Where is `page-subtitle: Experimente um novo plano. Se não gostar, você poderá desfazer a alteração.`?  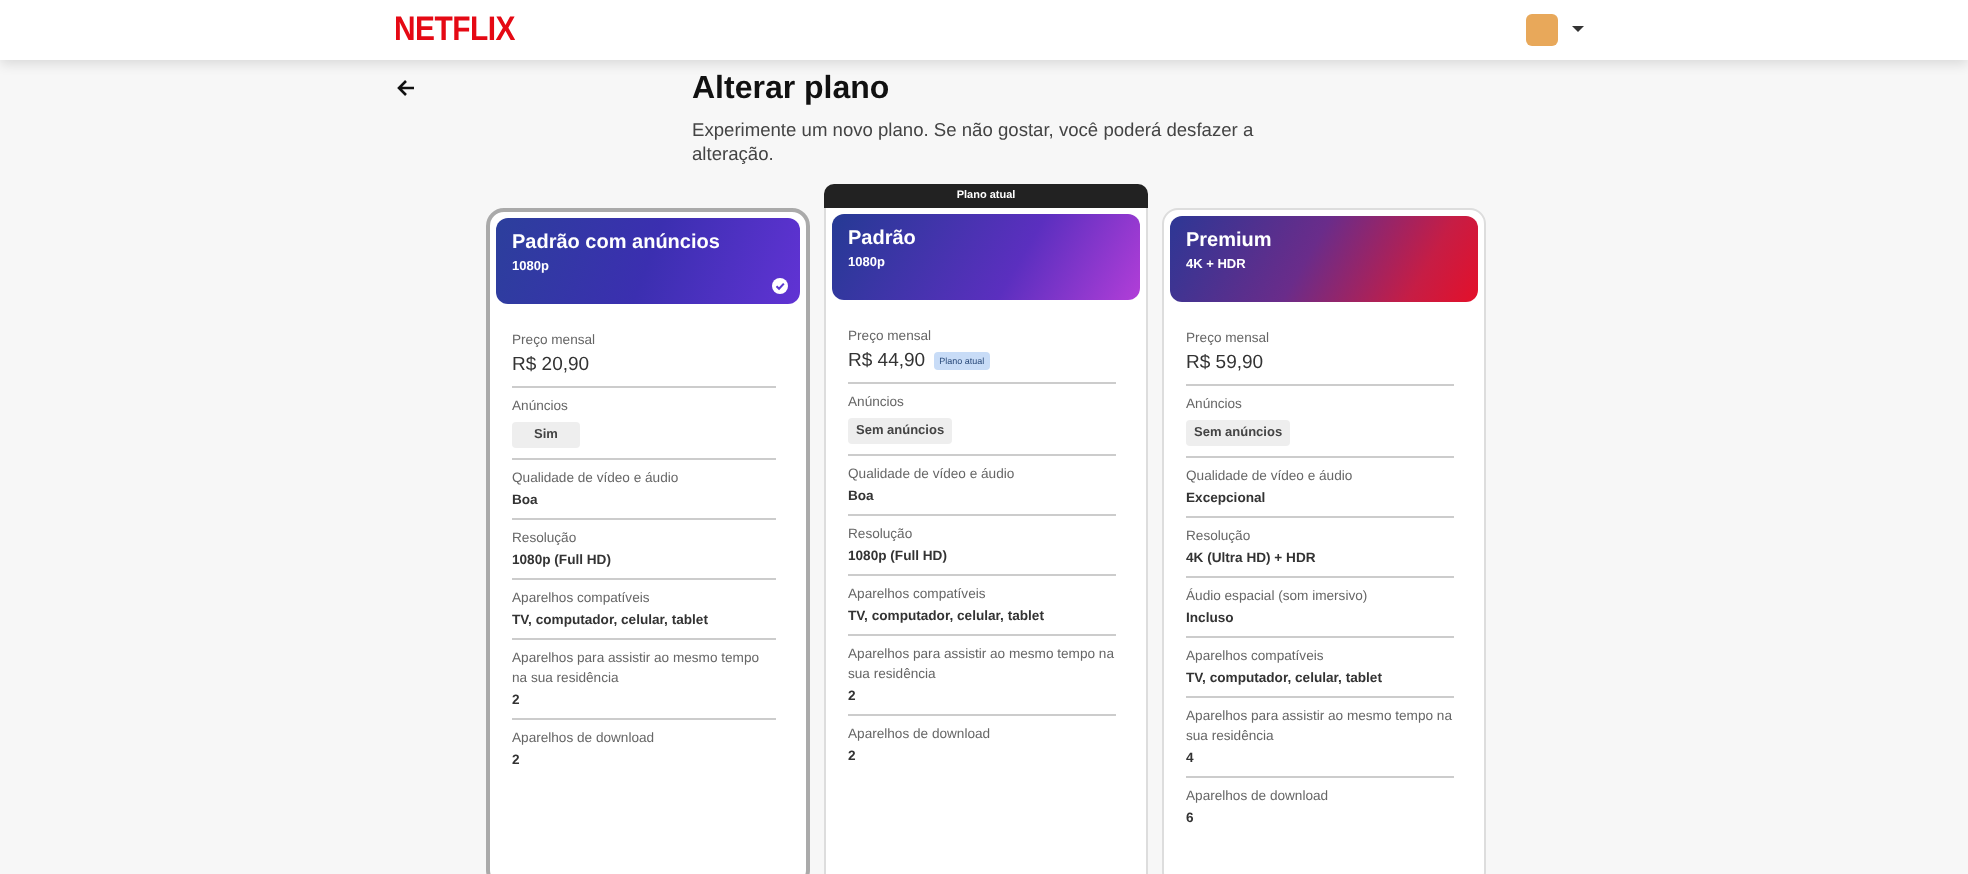
page-subtitle: Experimente um novo plano. Se não gostar, você poderá desfazer a alteração. is located at coordinates (974, 142).